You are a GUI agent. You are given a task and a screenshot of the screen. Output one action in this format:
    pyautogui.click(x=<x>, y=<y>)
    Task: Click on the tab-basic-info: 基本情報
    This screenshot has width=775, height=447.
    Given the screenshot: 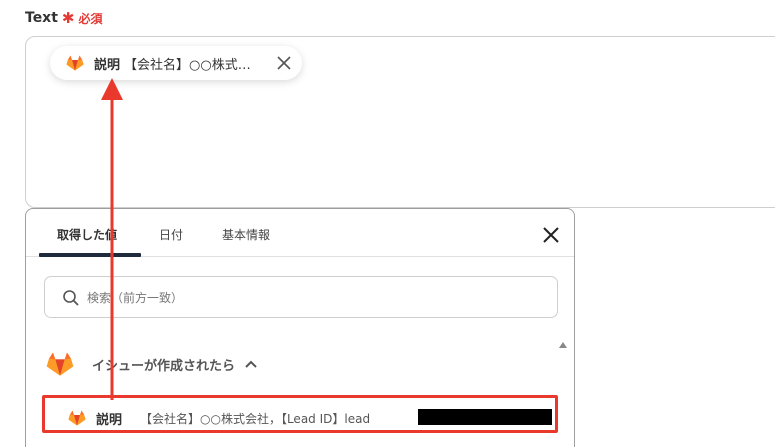 What is the action you would take?
    pyautogui.click(x=246, y=234)
    